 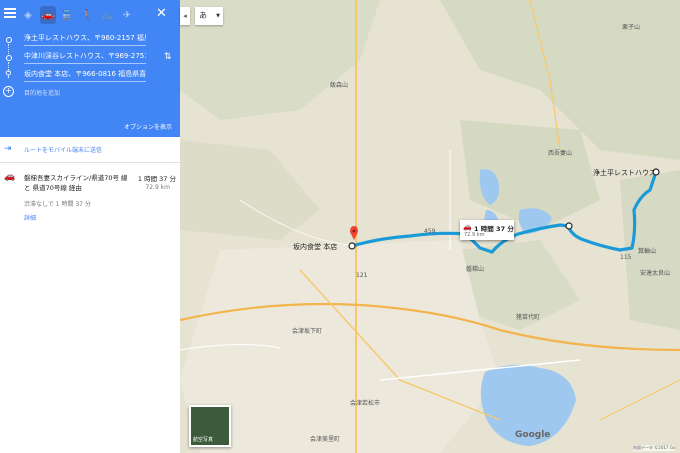 What do you see at coordinates (8, 149) in the screenshot?
I see `send-to-device-icon: ⇥` at bounding box center [8, 149].